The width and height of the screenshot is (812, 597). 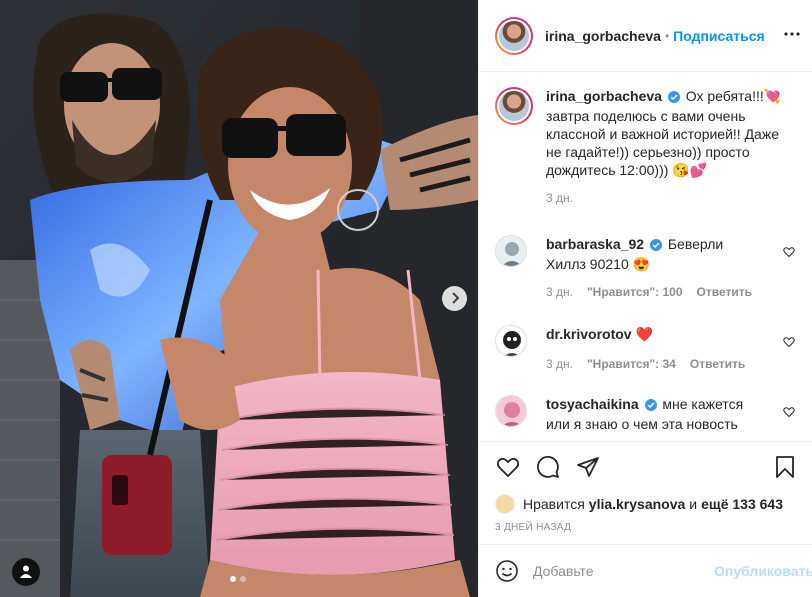 I want to click on action-icons, so click(x=645, y=467).